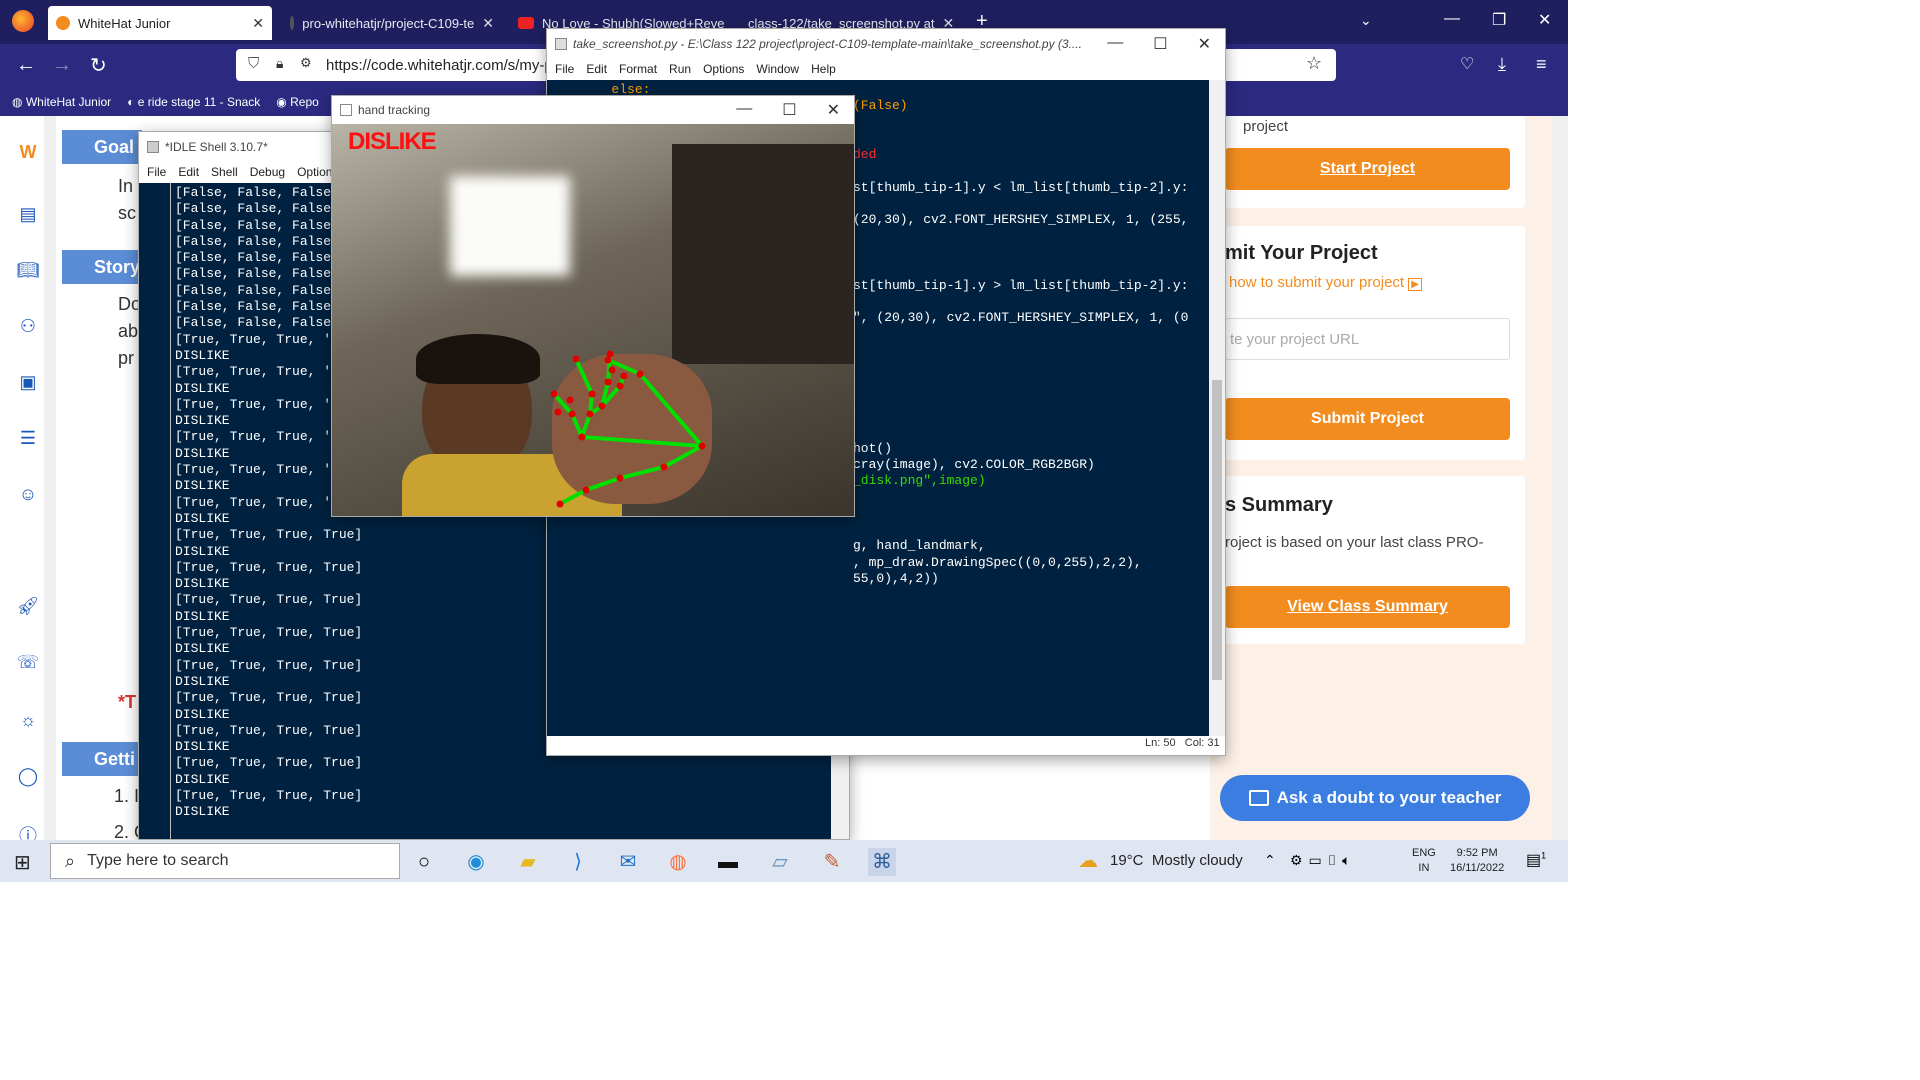 This screenshot has width=1920, height=1080. Describe the element at coordinates (1367, 607) in the screenshot. I see `view-class-summary-button: View Class Summary` at that location.